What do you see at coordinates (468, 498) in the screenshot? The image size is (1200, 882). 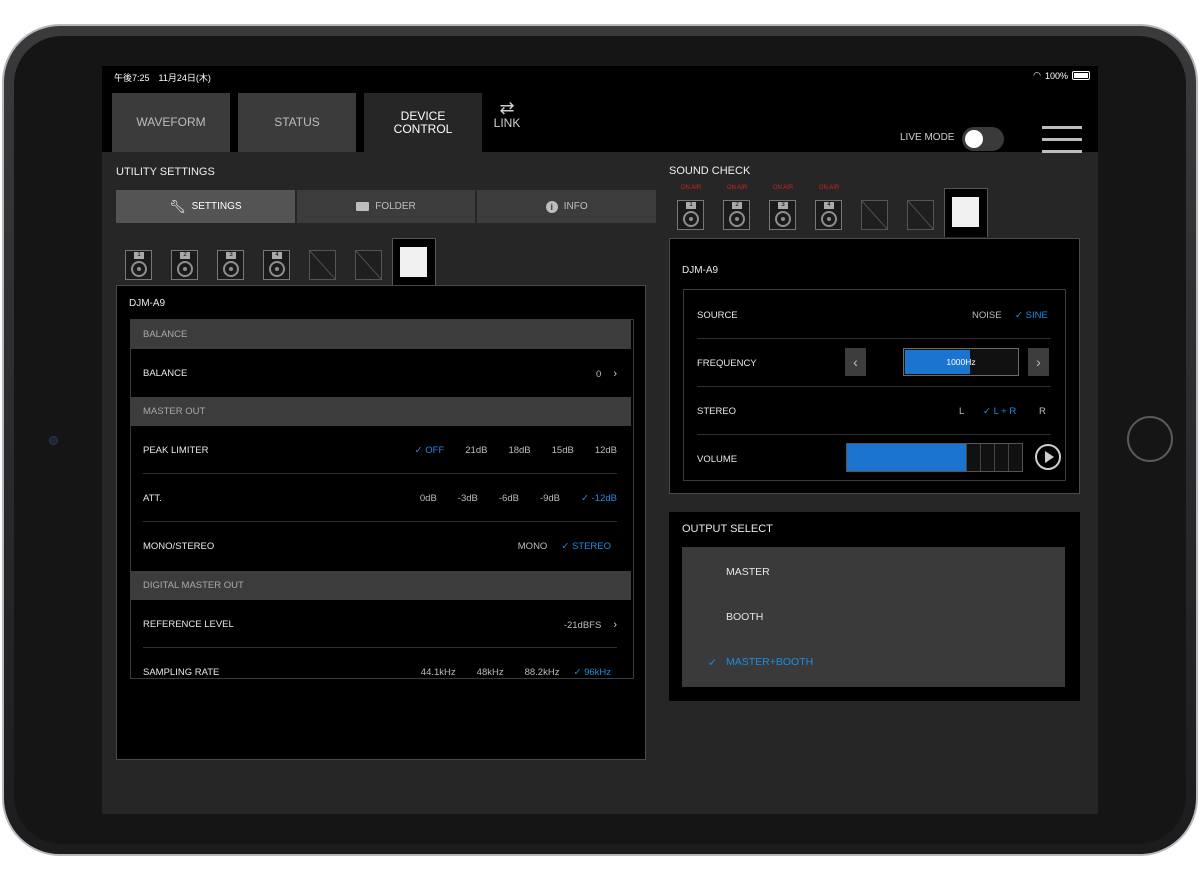 I see `option-minus3db: -3dB` at bounding box center [468, 498].